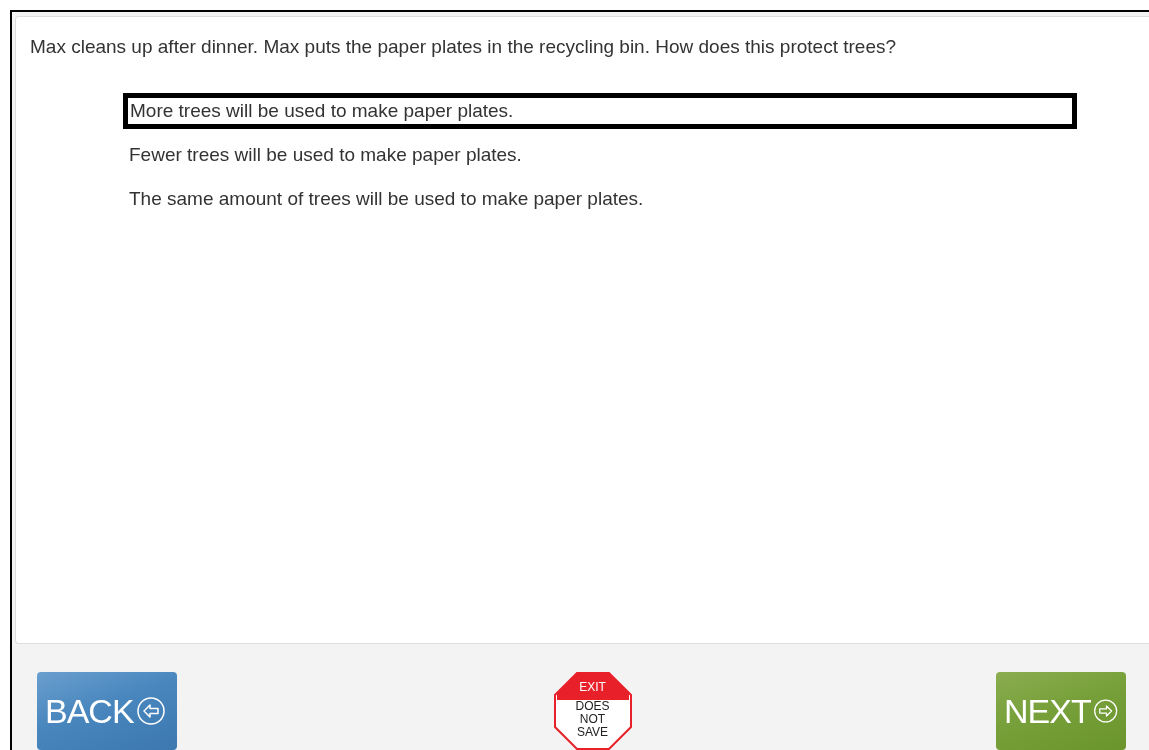 The width and height of the screenshot is (1149, 750). Describe the element at coordinates (592, 711) in the screenshot. I see `exit-button: EXIT DOES NOT SAVE` at that location.